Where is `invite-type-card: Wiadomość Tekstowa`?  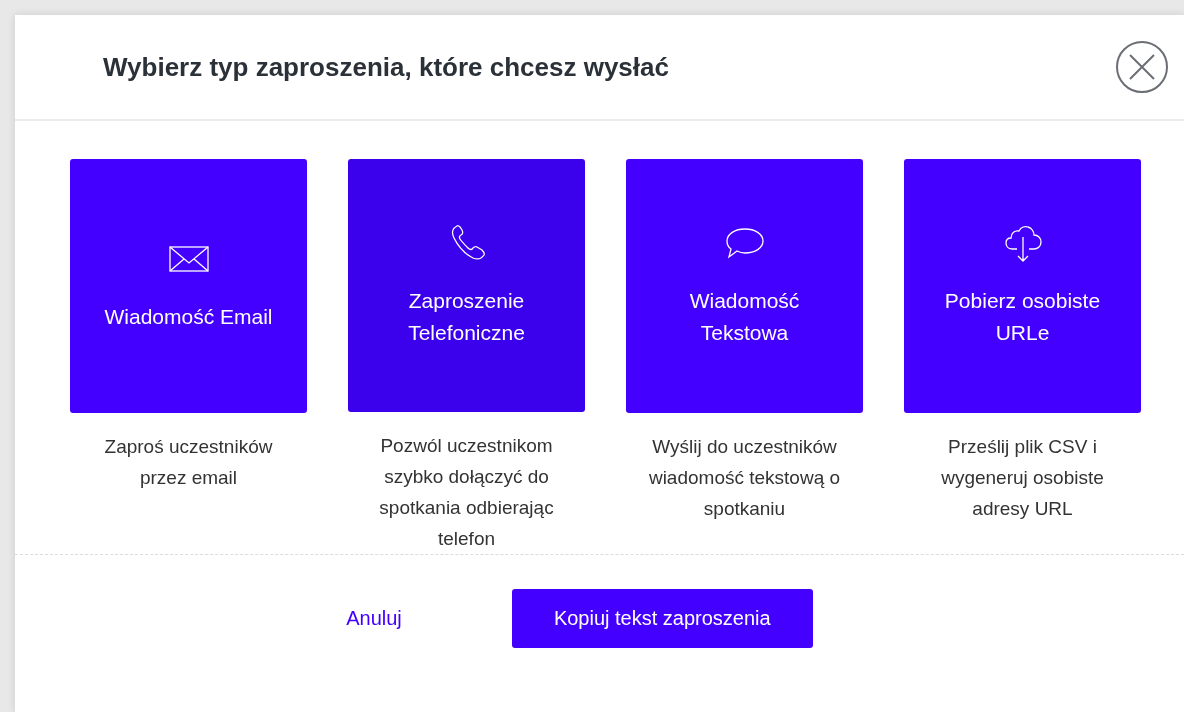 invite-type-card: Wiadomość Tekstowa is located at coordinates (744, 286).